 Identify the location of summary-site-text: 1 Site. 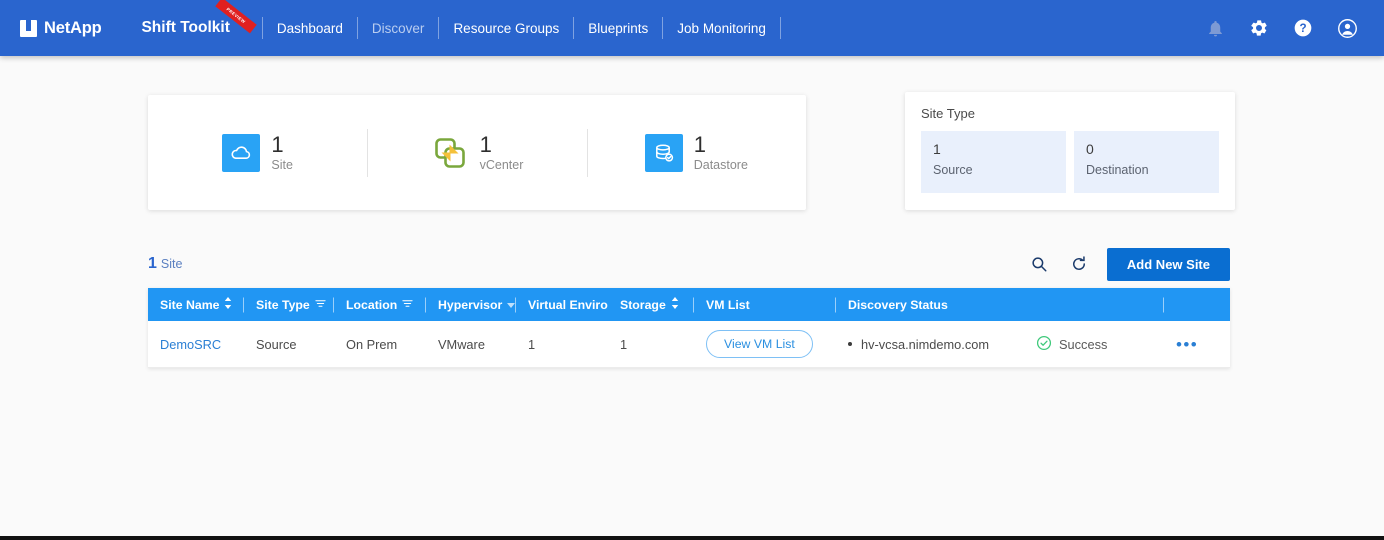
(282, 152).